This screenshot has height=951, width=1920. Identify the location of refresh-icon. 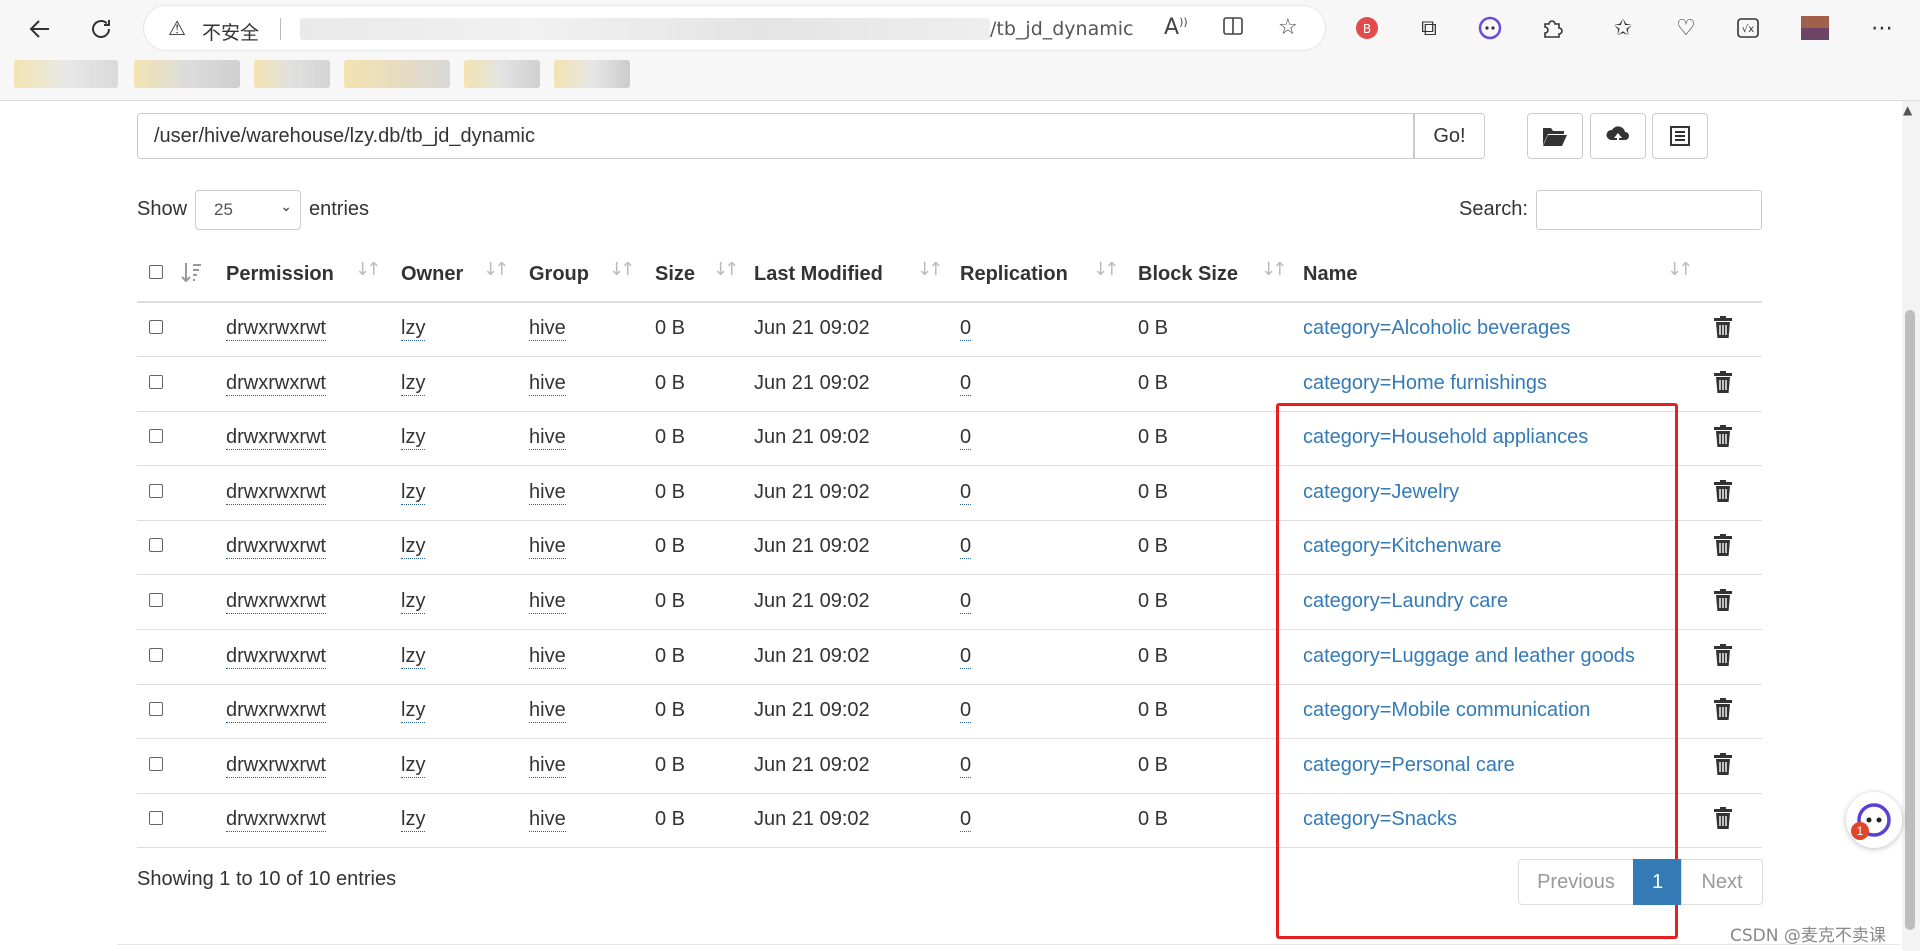
(101, 29).